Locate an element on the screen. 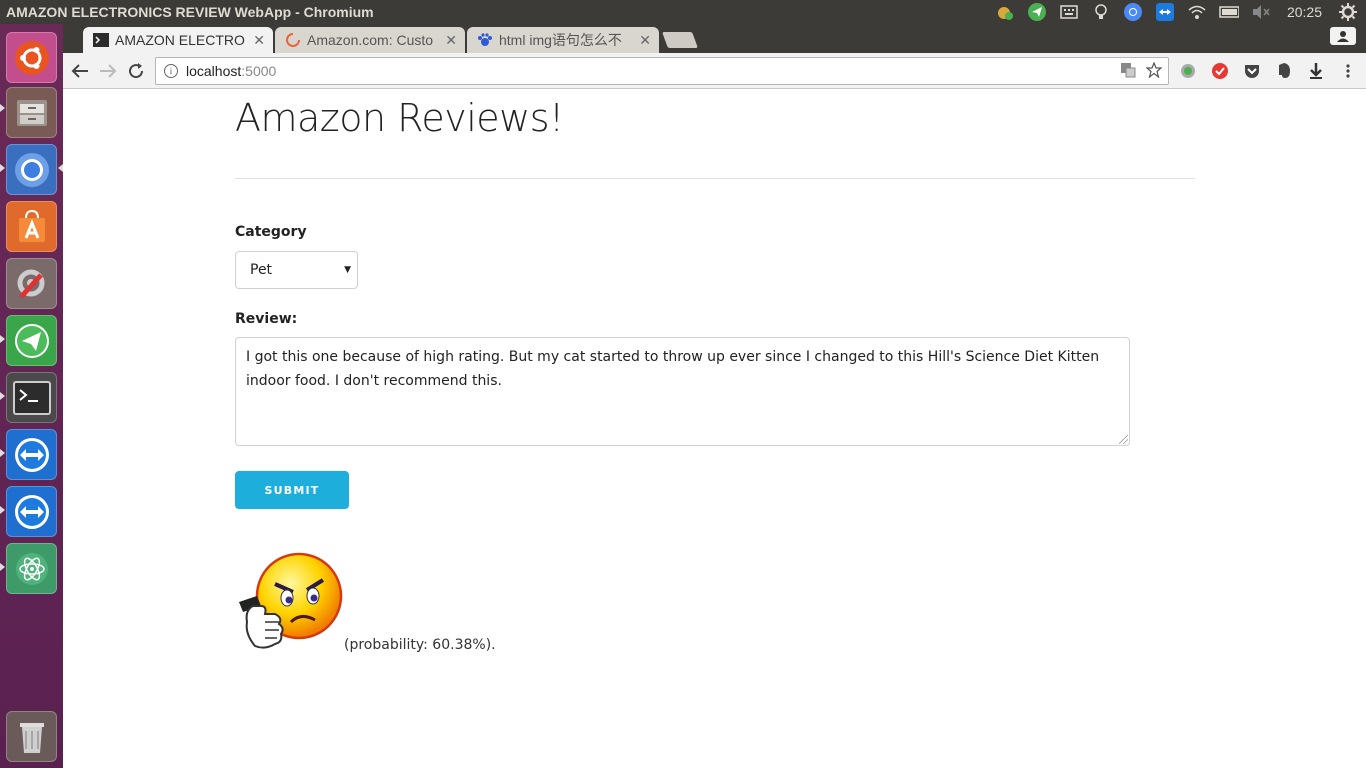 Image resolution: width=1366 pixels, height=768 pixels. system-settings-icon is located at coordinates (31, 283).